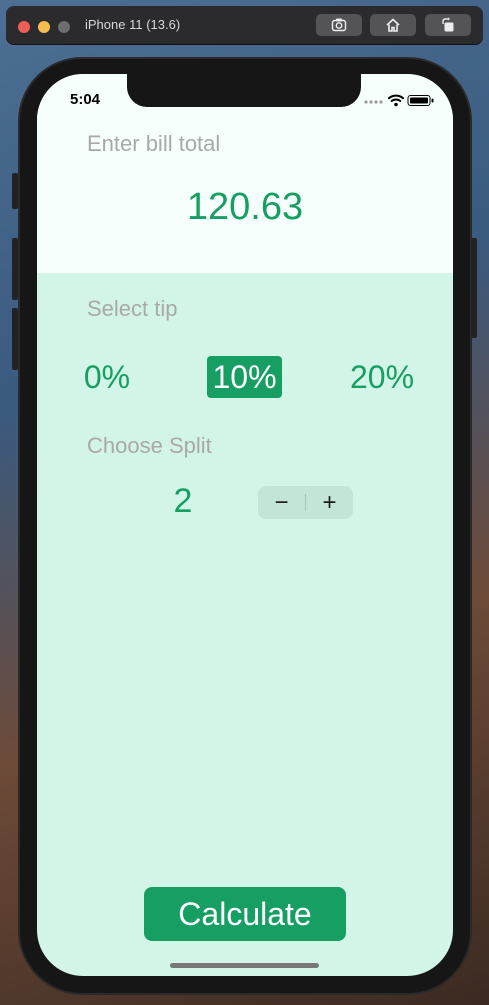  What do you see at coordinates (244, 377) in the screenshot?
I see `tip-option-10-selected: 10%` at bounding box center [244, 377].